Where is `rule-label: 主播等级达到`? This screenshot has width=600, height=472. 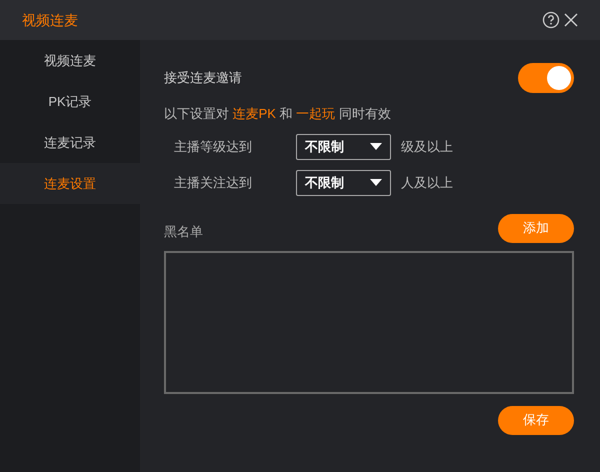
rule-label: 主播等级达到 is located at coordinates (213, 147).